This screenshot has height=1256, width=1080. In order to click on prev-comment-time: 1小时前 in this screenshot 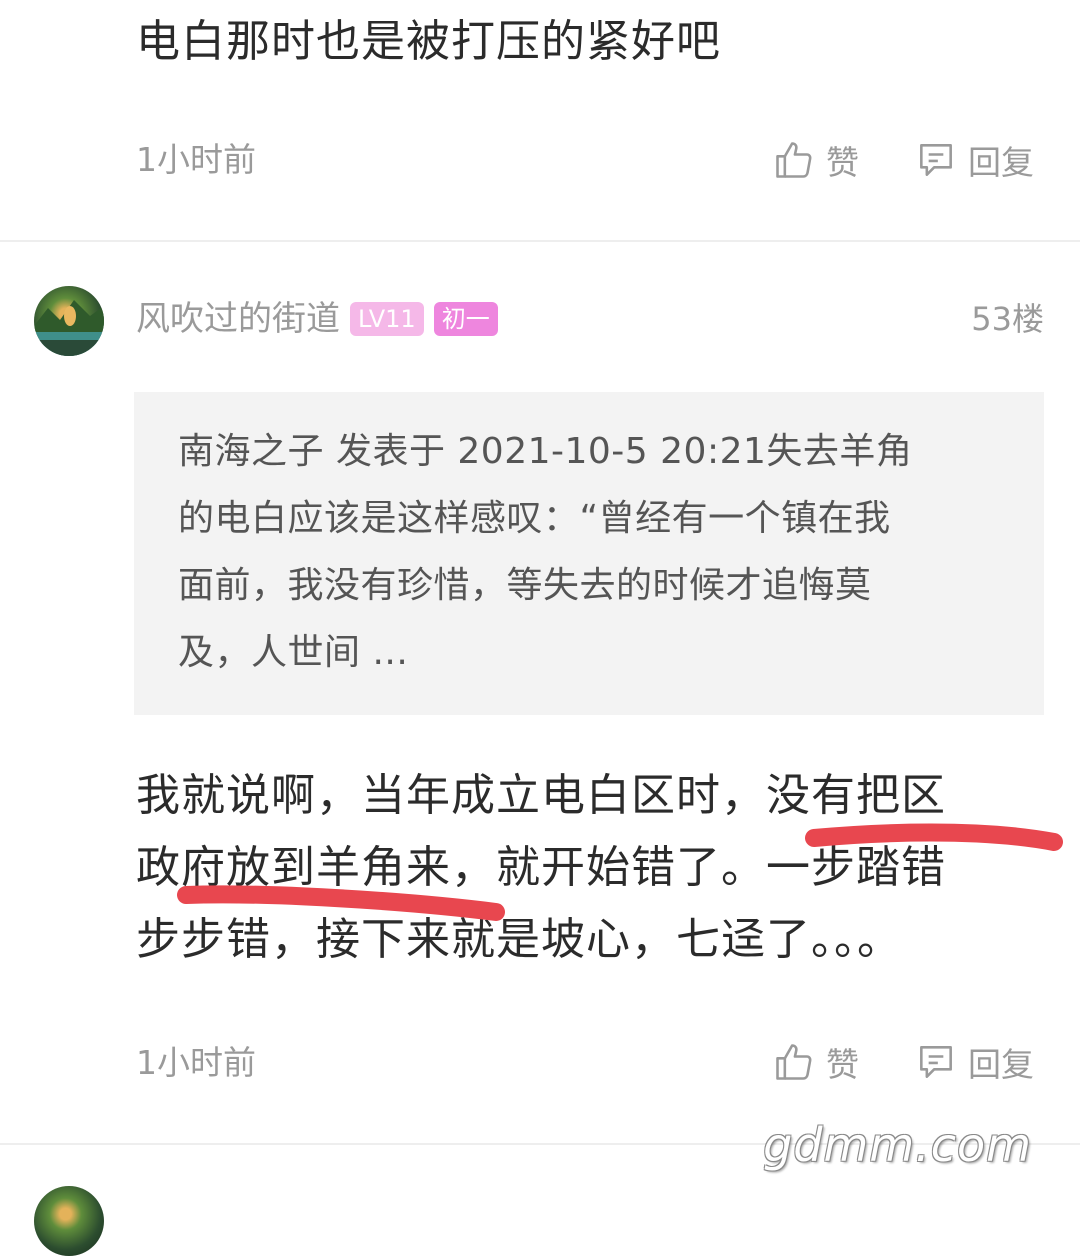, I will do `click(196, 159)`.